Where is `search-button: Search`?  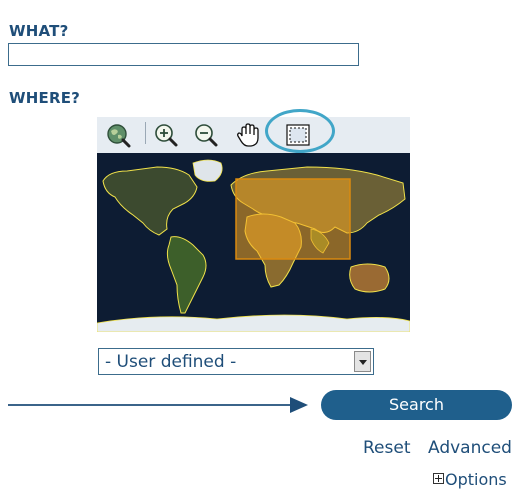
search-button: Search is located at coordinates (416, 405).